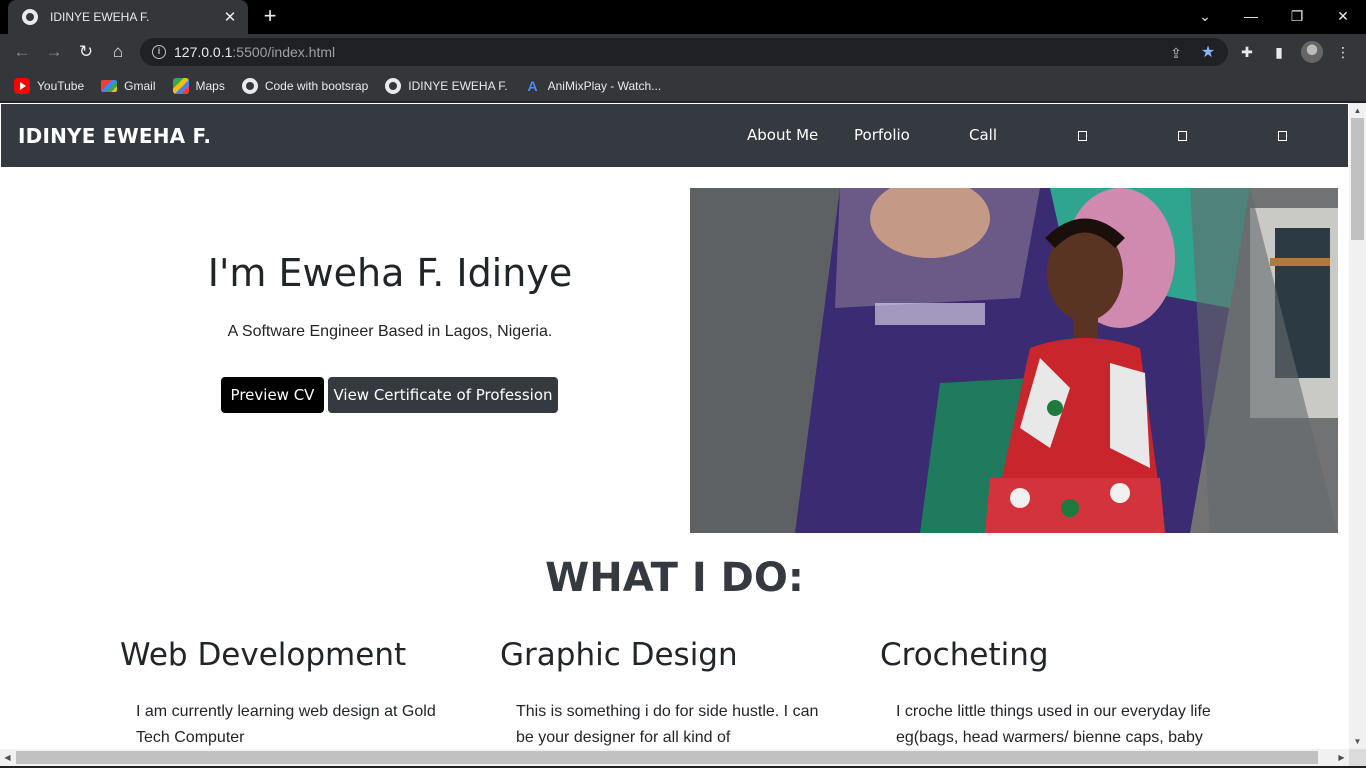 The image size is (1366, 768). What do you see at coordinates (180, 85) in the screenshot?
I see `maps-icon` at bounding box center [180, 85].